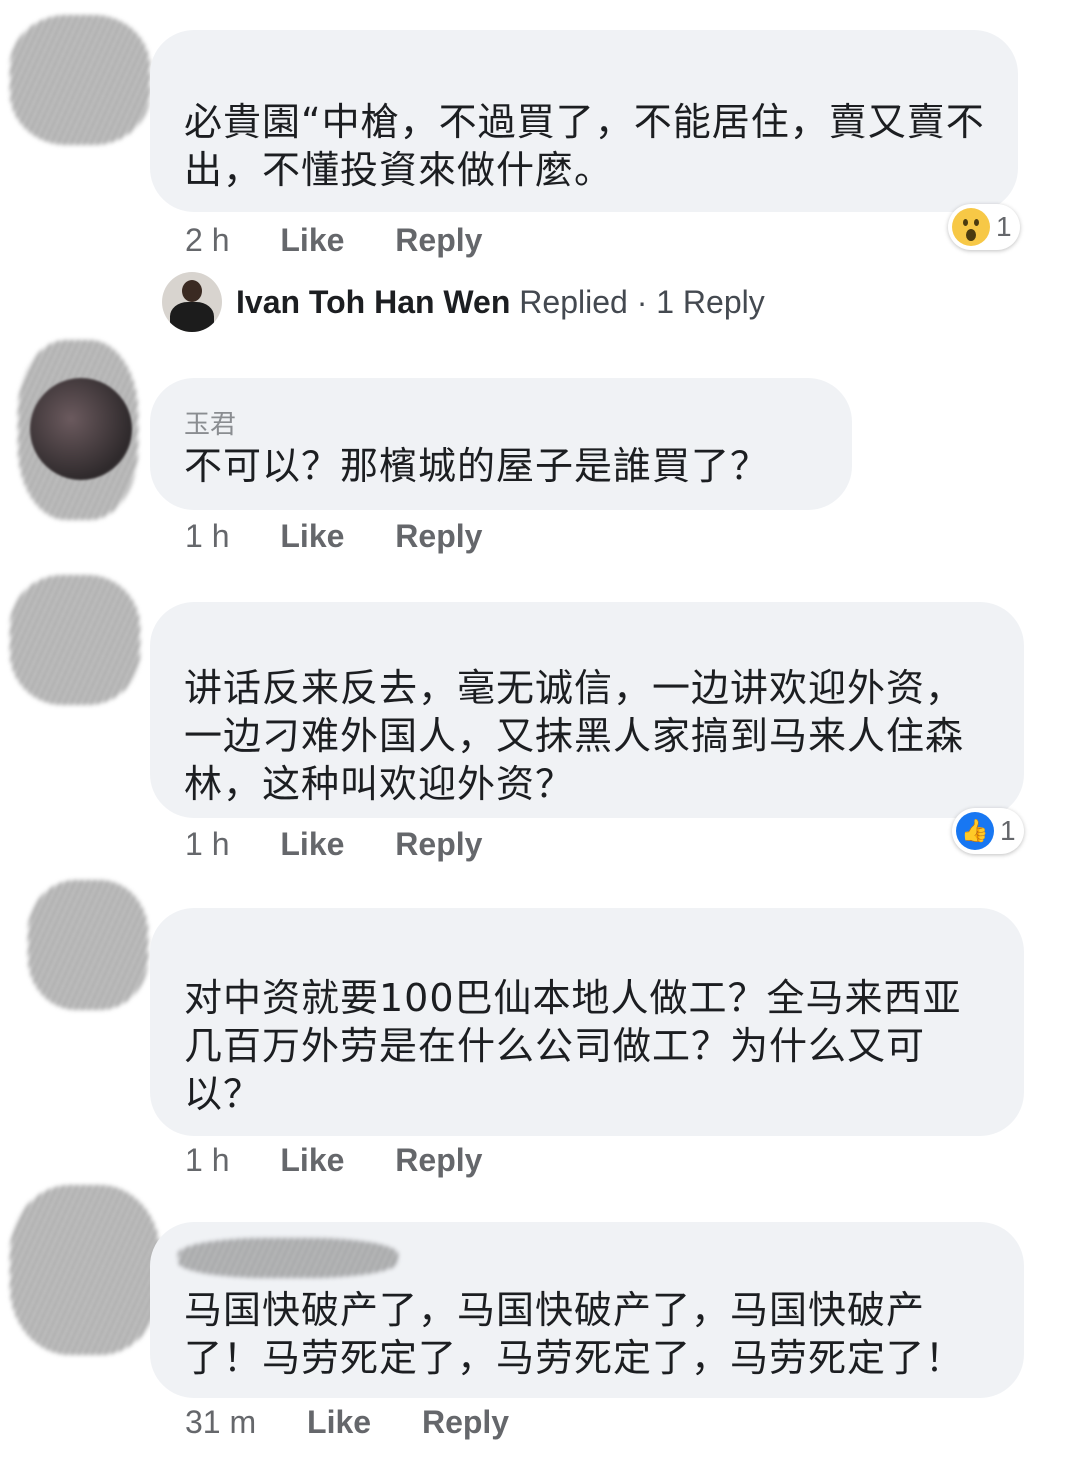 The image size is (1080, 1473). I want to click on comment-actions: 2 h Like Reply, so click(354, 240).